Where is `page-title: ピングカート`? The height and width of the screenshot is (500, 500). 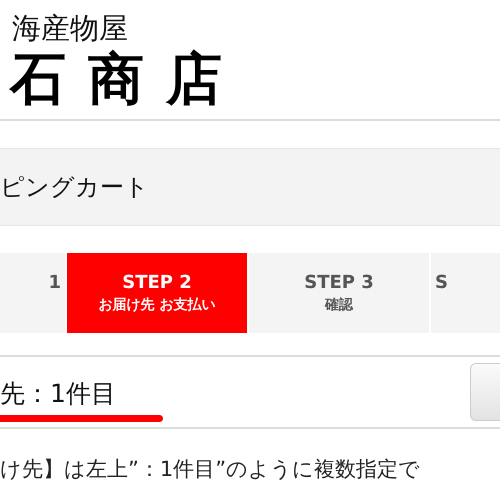
page-title: ピングカート is located at coordinates (74, 187).